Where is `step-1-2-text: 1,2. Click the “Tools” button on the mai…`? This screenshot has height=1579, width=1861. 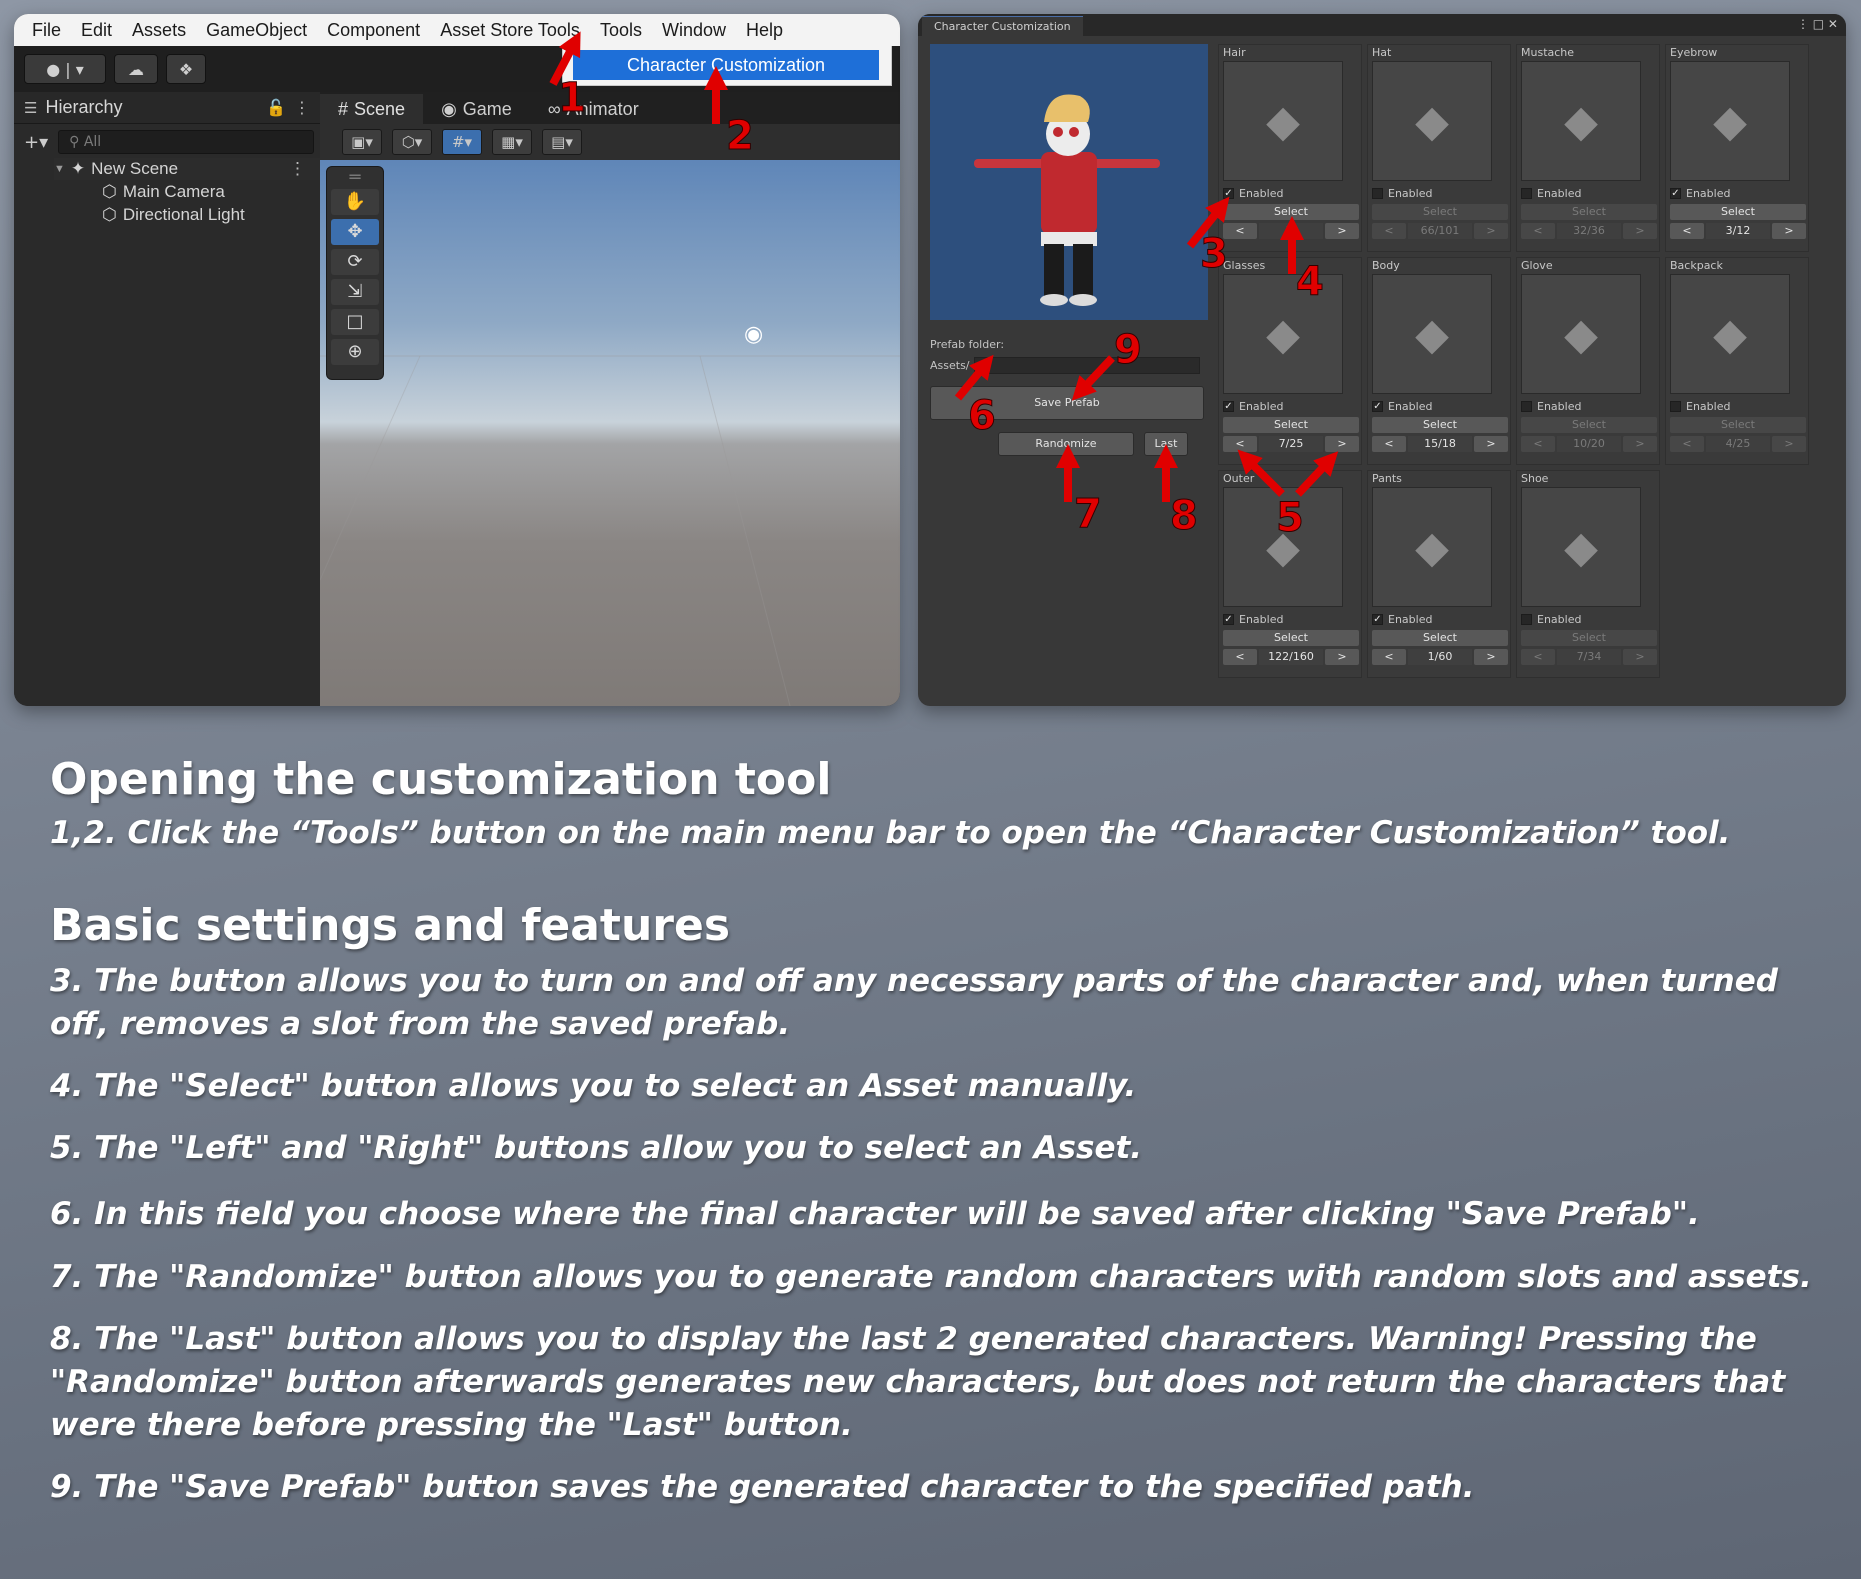 step-1-2-text: 1,2. Click the “Tools” button on the mai… is located at coordinates (890, 833).